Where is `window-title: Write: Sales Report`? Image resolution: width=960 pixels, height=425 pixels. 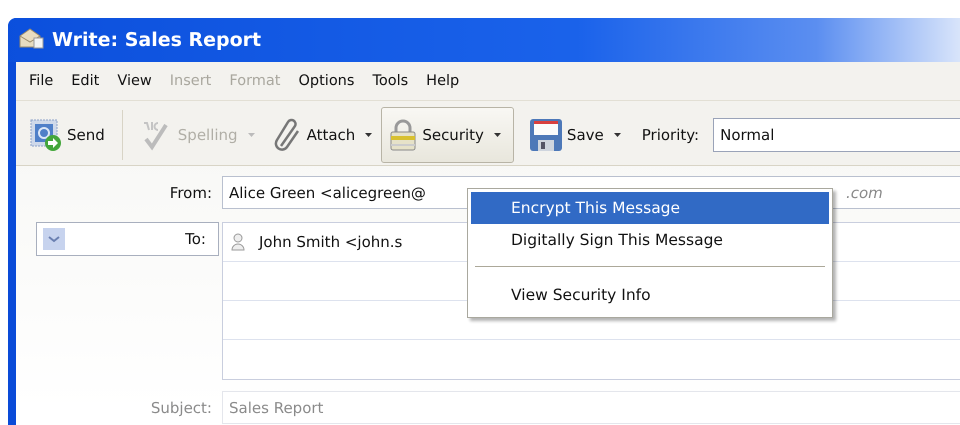 window-title: Write: Sales Report is located at coordinates (157, 40).